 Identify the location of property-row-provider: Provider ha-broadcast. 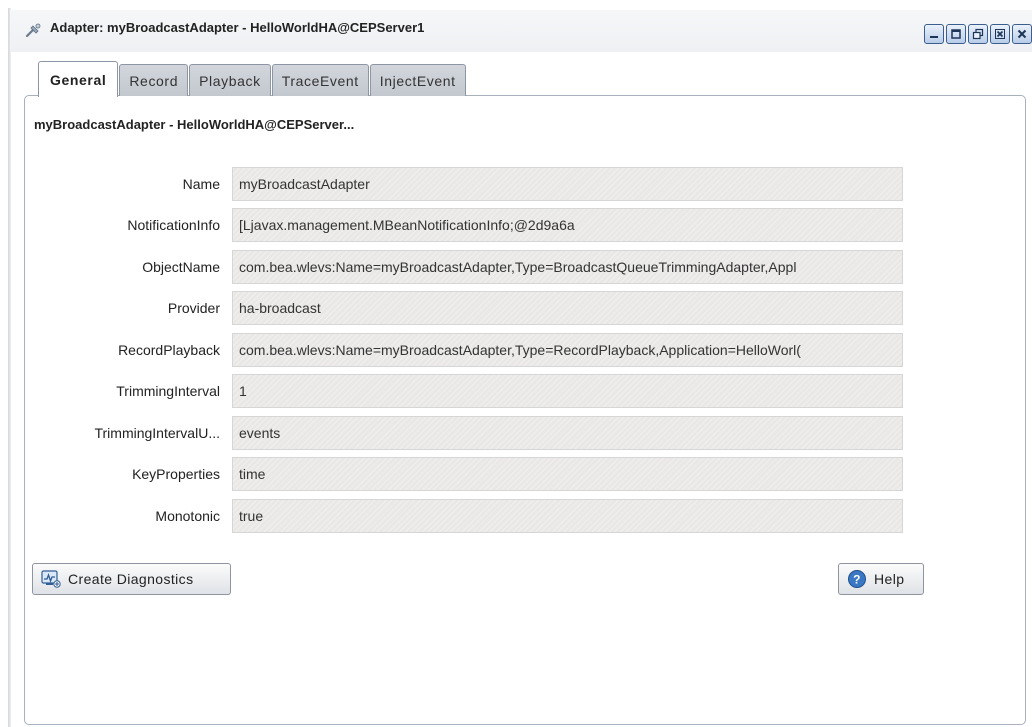
(475, 308).